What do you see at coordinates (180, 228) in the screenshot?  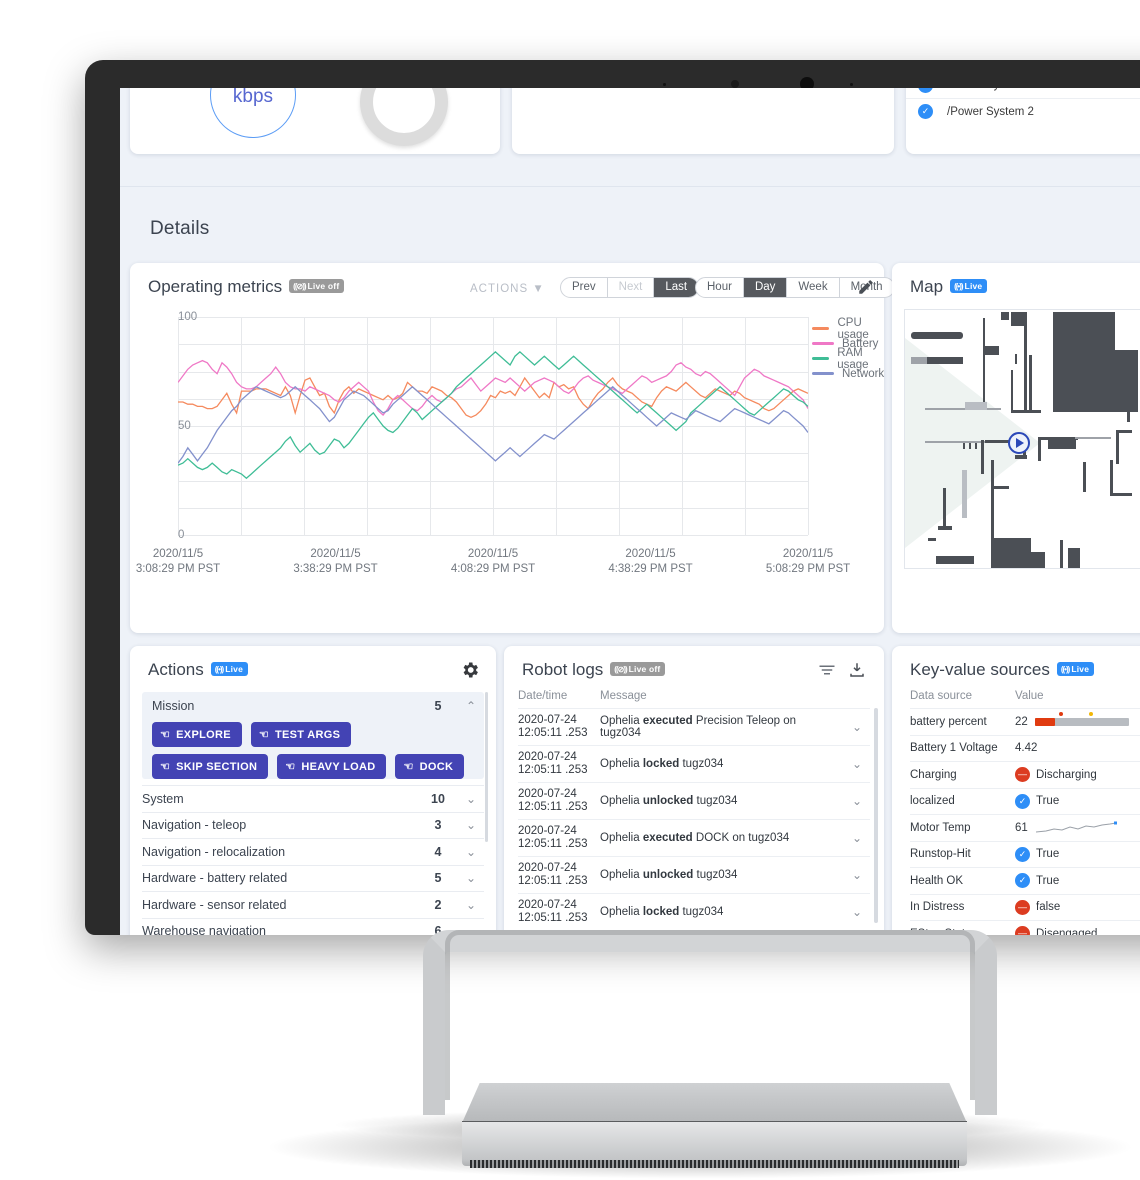 I see `details-section-title: Details` at bounding box center [180, 228].